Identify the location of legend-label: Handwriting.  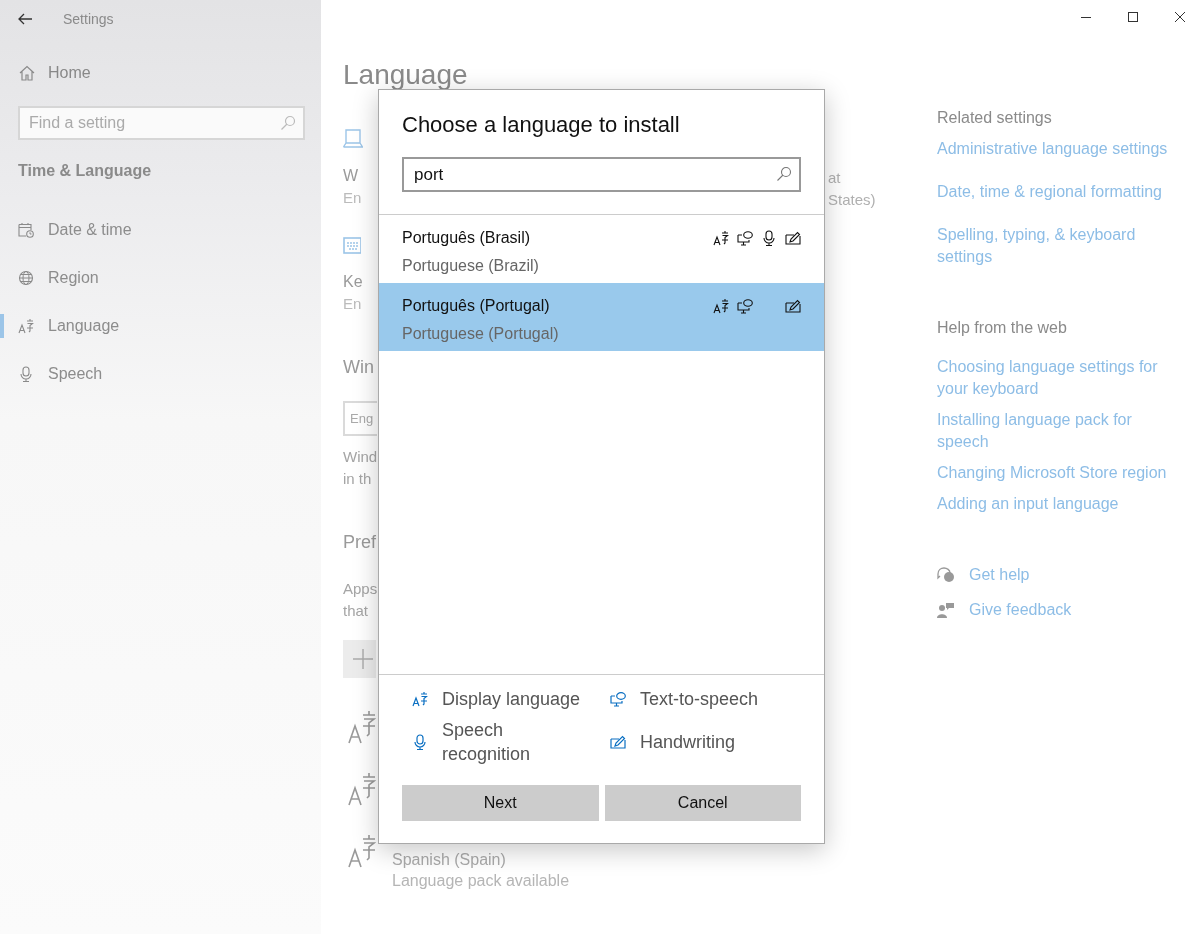
(688, 742).